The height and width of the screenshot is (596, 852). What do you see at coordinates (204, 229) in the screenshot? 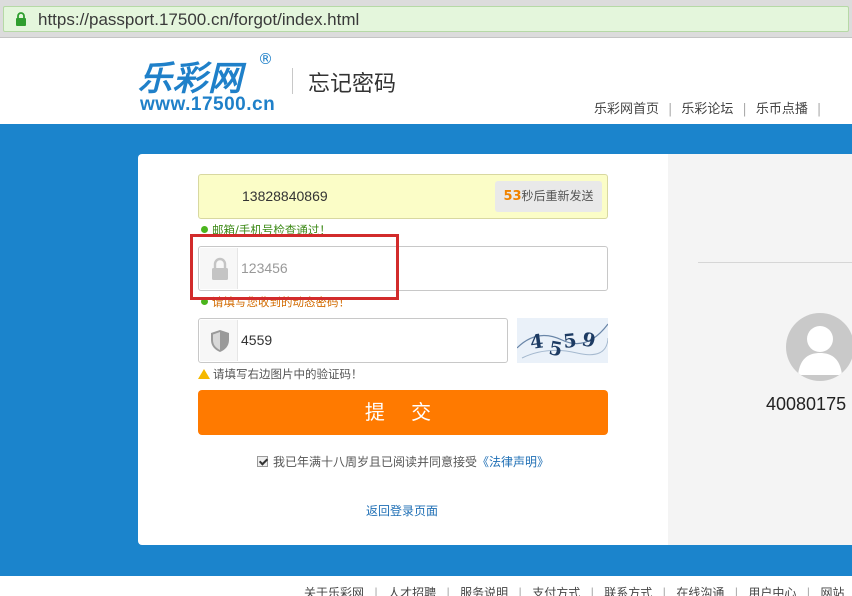
I see `success-dot-icon` at bounding box center [204, 229].